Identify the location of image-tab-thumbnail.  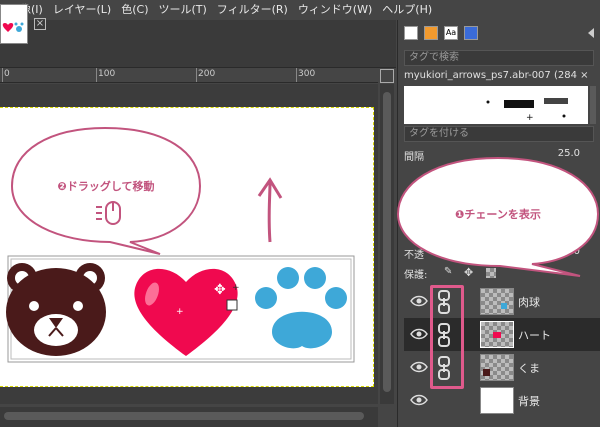
(14, 24).